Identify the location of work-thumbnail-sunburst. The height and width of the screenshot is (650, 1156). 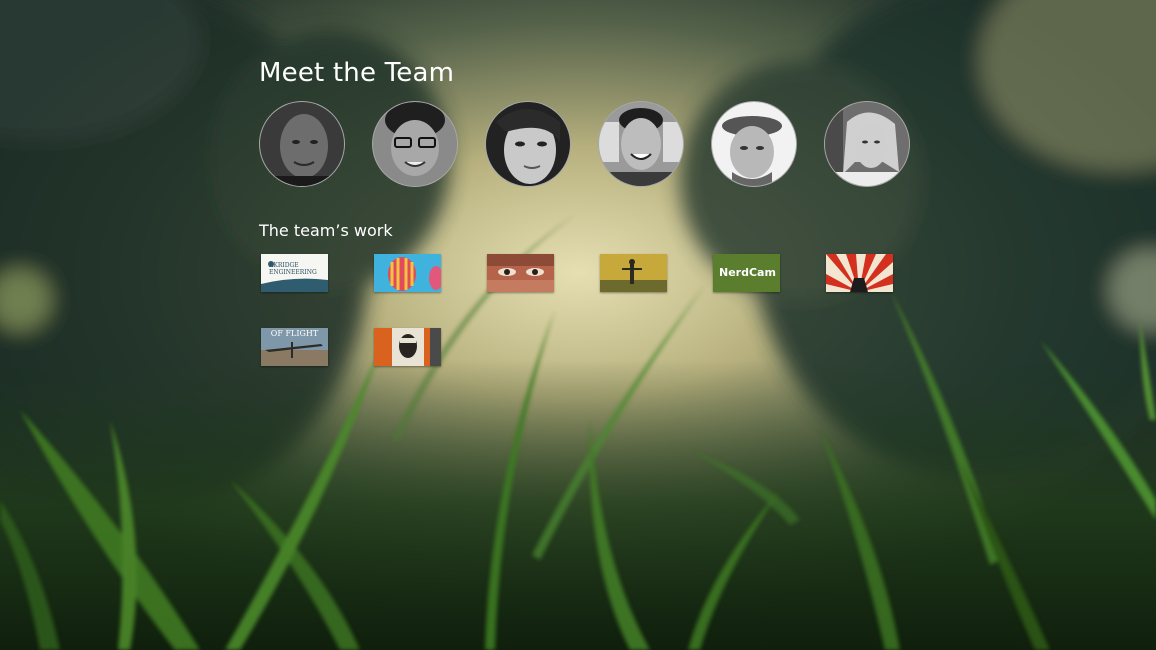
(859, 273).